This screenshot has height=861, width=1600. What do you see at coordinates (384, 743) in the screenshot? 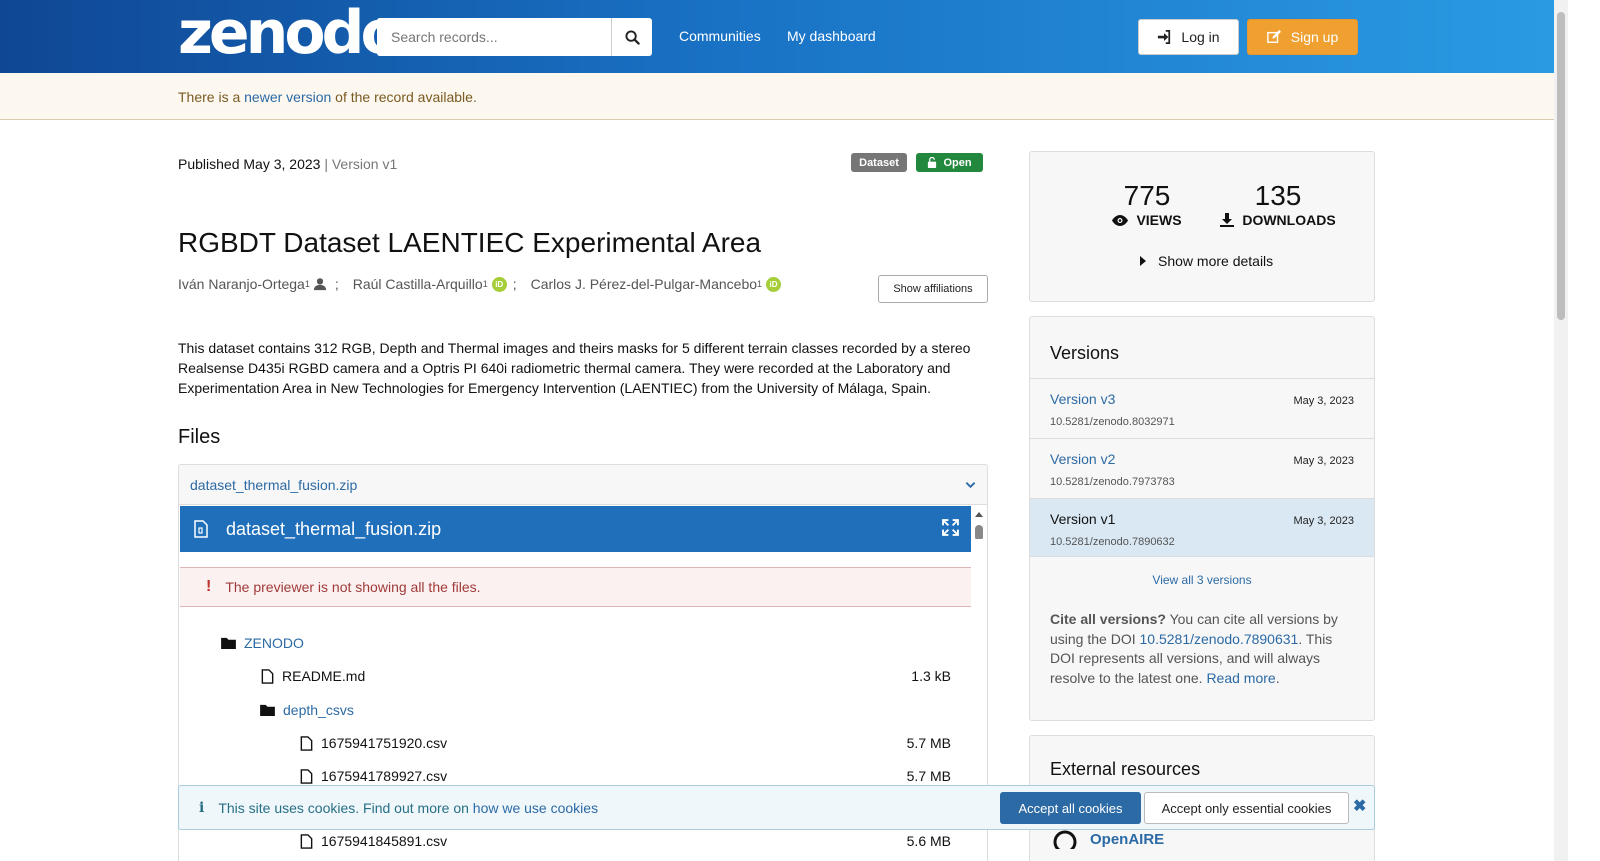
I see `file-name: 1675941751920.csv` at bounding box center [384, 743].